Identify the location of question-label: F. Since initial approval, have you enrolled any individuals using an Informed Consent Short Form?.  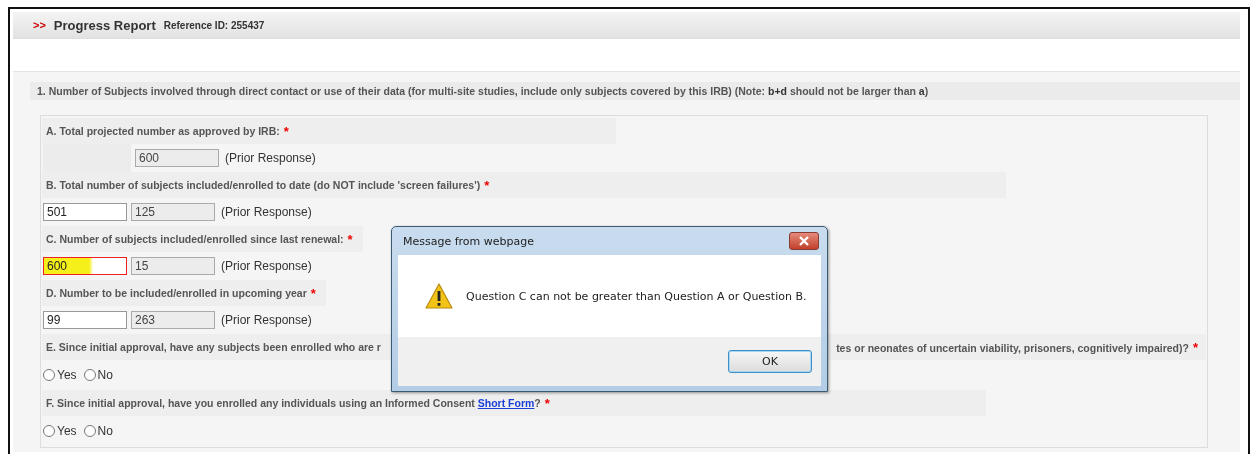
(293, 403).